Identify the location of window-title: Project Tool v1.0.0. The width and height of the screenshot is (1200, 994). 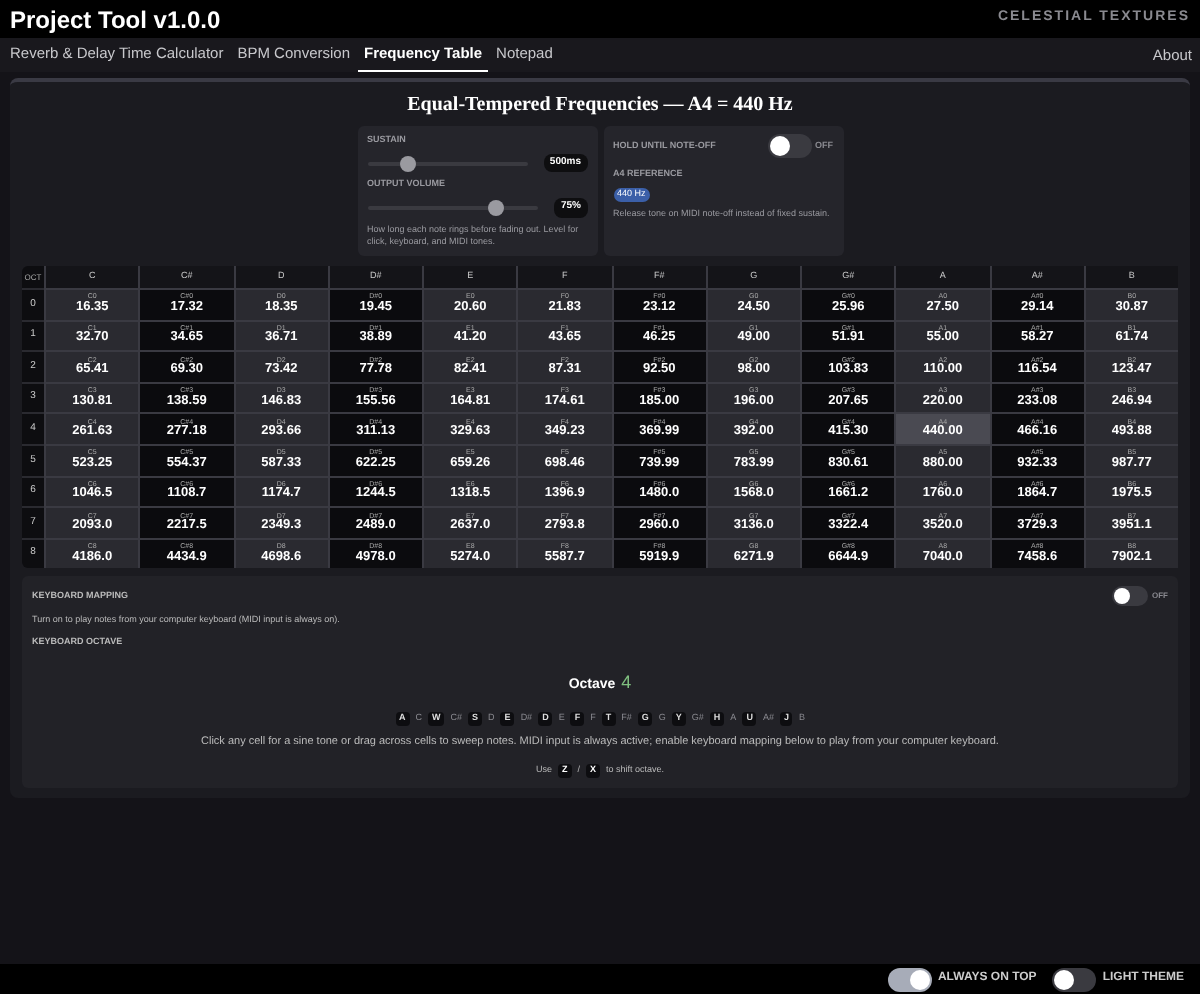
(115, 20).